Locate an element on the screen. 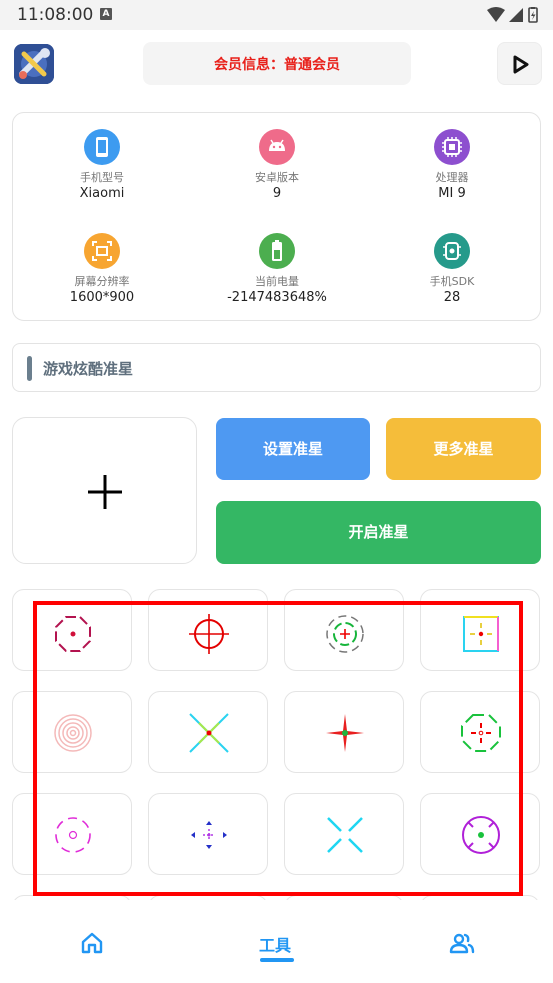 The width and height of the screenshot is (553, 983). star-crosshair-icon is located at coordinates (345, 733).